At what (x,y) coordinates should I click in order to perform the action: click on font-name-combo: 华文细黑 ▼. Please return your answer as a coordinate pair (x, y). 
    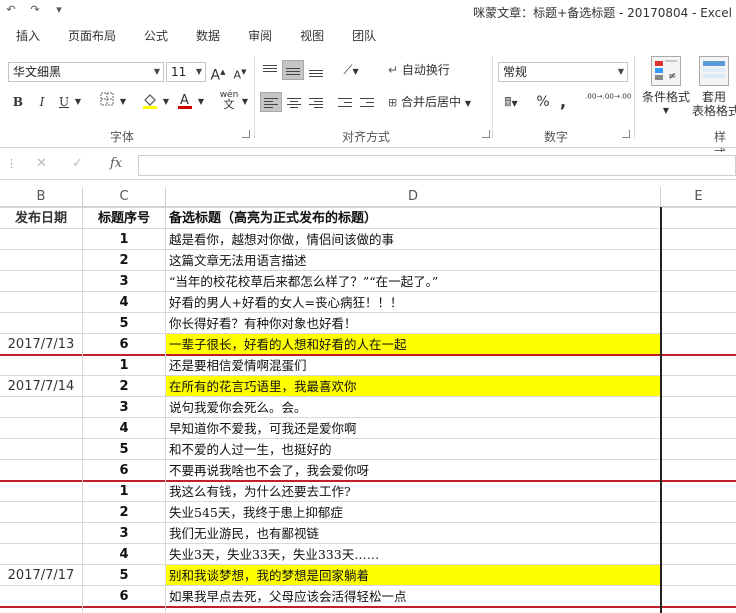
    Looking at the image, I should click on (86, 72).